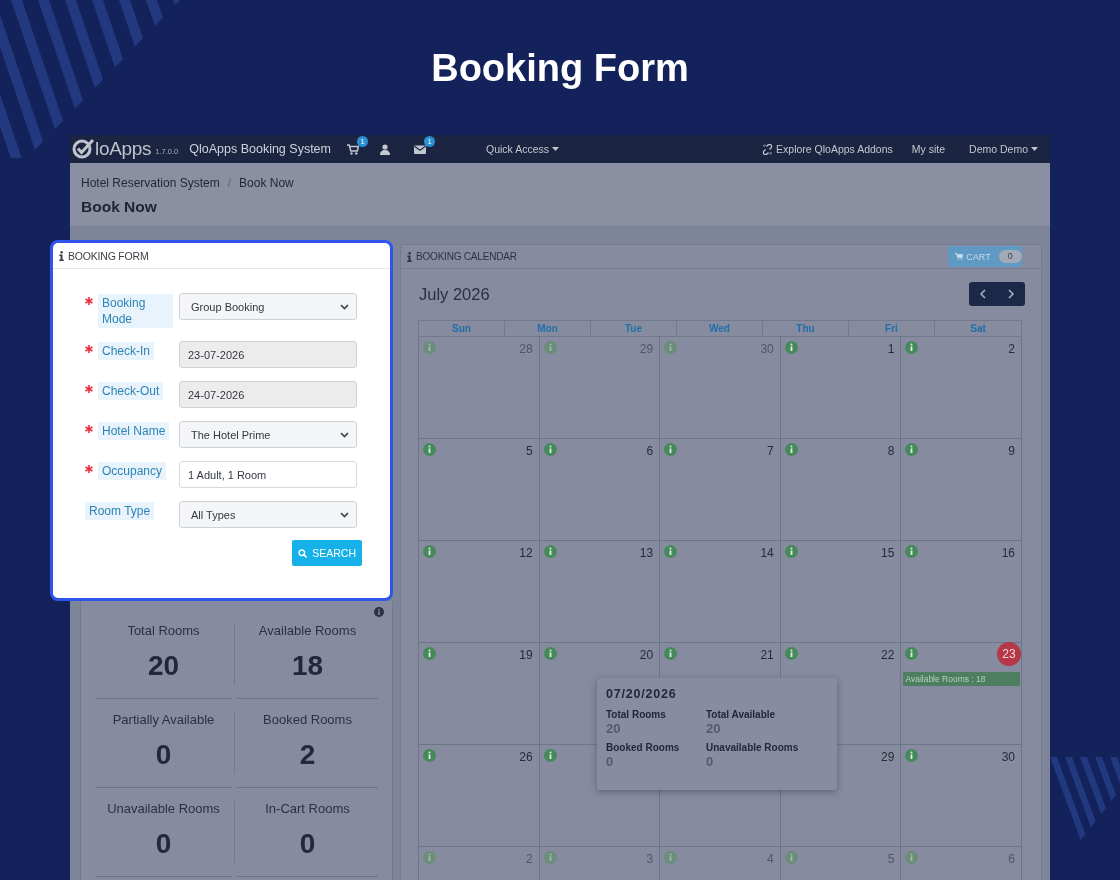  What do you see at coordinates (132, 471) in the screenshot?
I see `field-label: Occupancy` at bounding box center [132, 471].